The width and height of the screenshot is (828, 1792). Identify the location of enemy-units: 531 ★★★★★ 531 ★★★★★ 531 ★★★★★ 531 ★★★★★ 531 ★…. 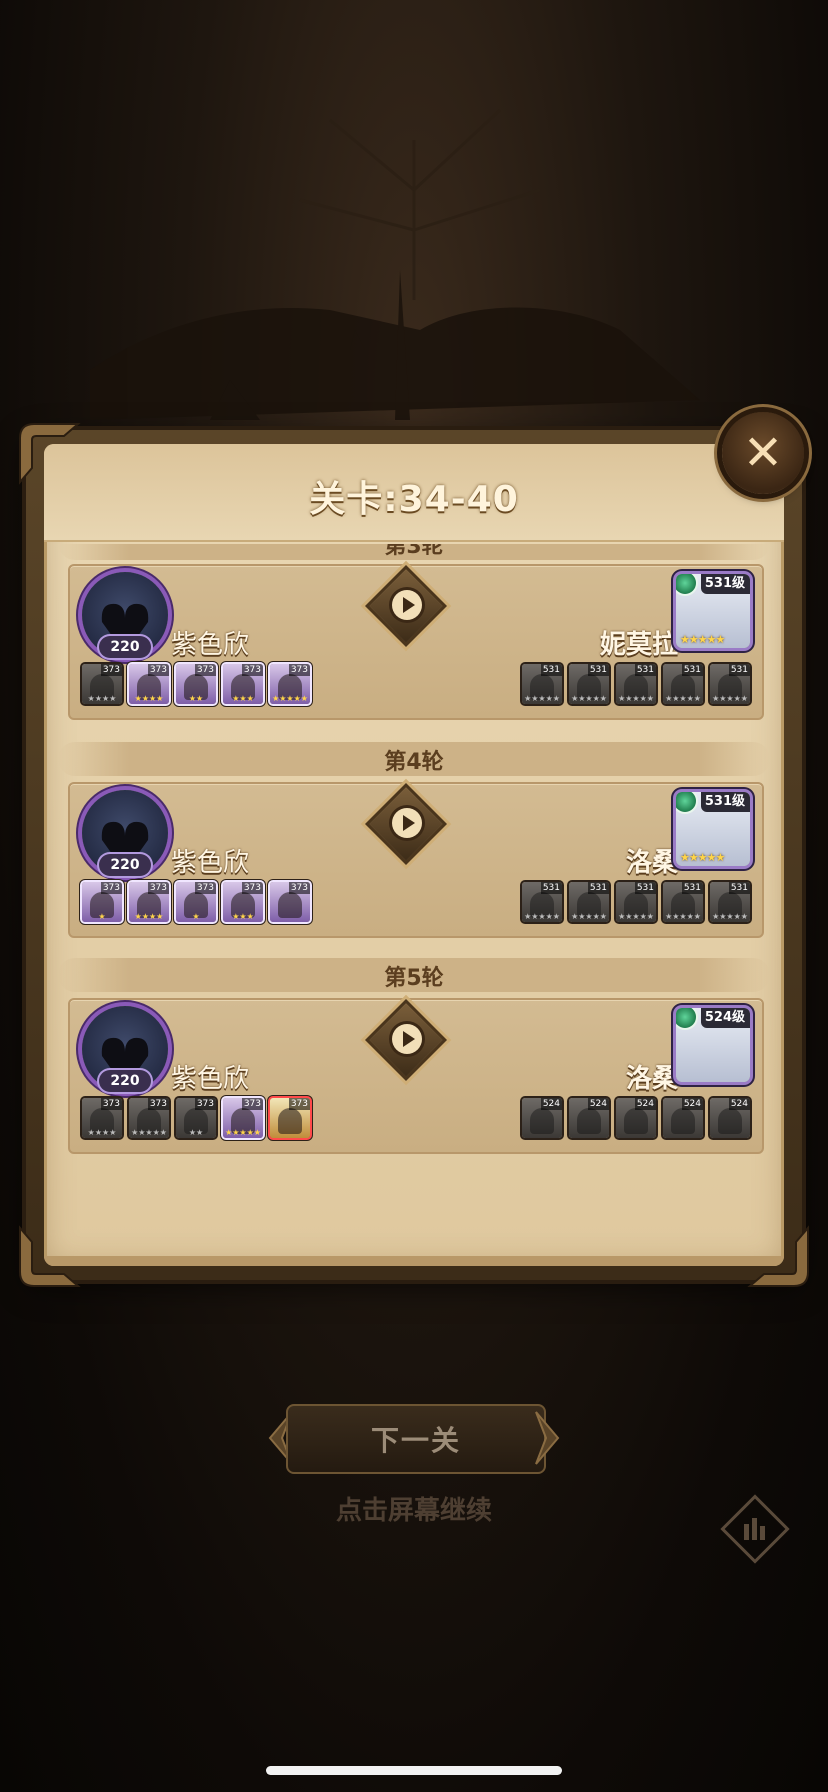
(636, 902).